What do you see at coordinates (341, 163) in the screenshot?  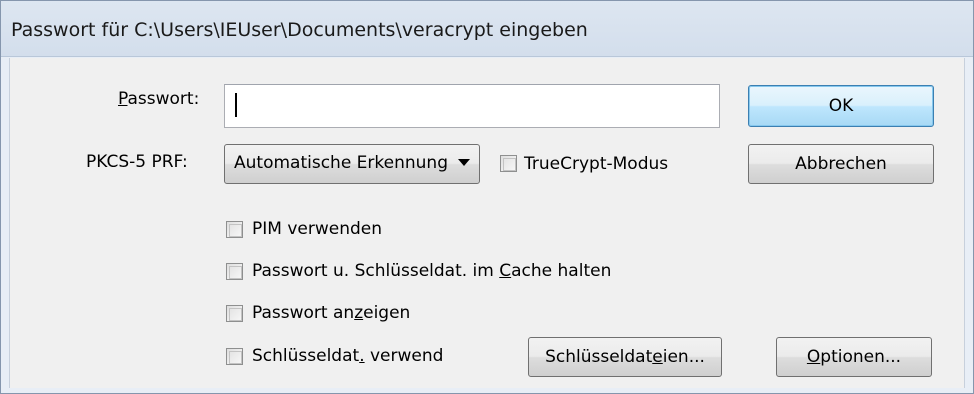 I see `prf-selected-value: Automatische Erkennung` at bounding box center [341, 163].